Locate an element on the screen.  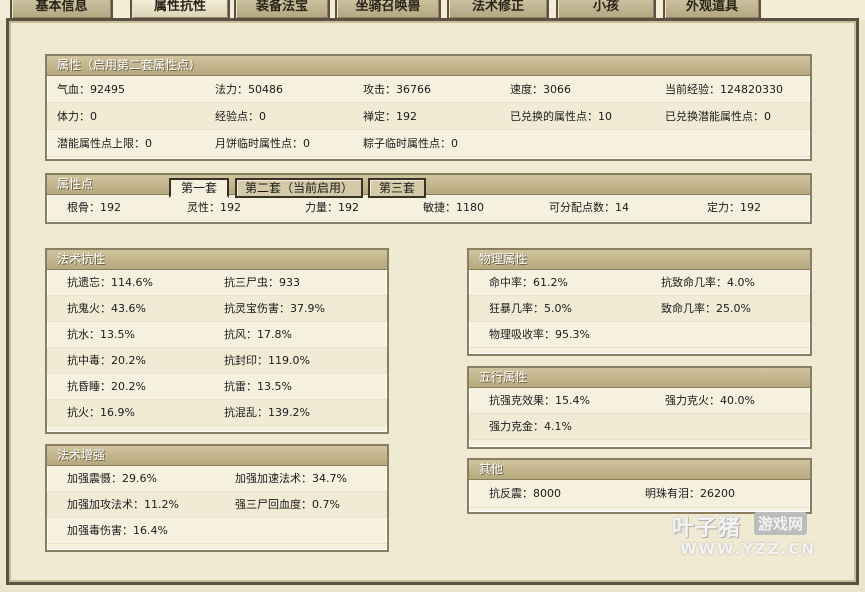
attribute-item: 月饼临时属性点：0 is located at coordinates (262, 143).